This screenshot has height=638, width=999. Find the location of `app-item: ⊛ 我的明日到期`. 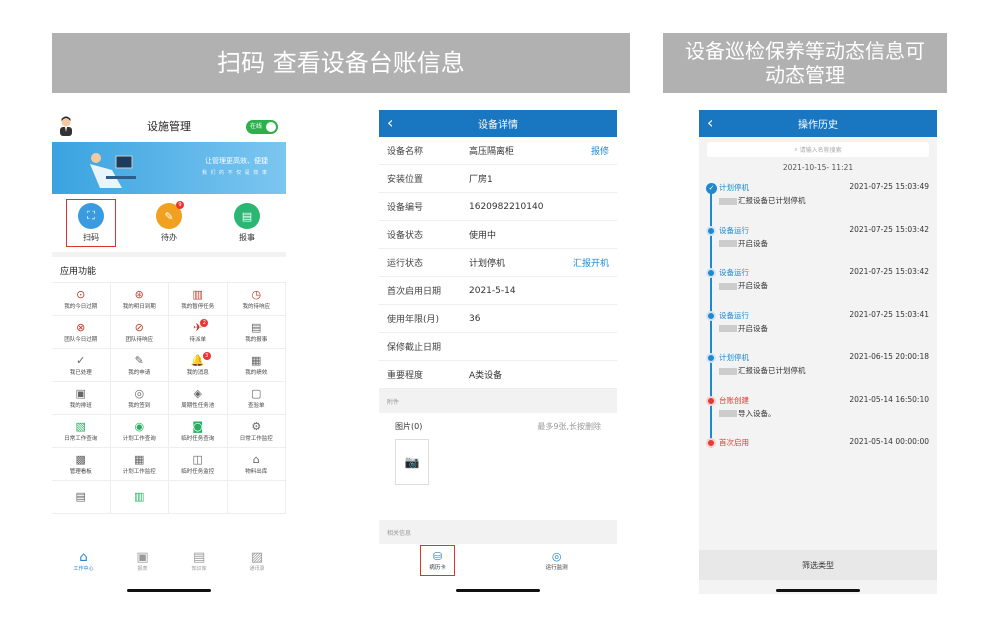

app-item: ⊛ 我的明日到期 is located at coordinates (139, 299).